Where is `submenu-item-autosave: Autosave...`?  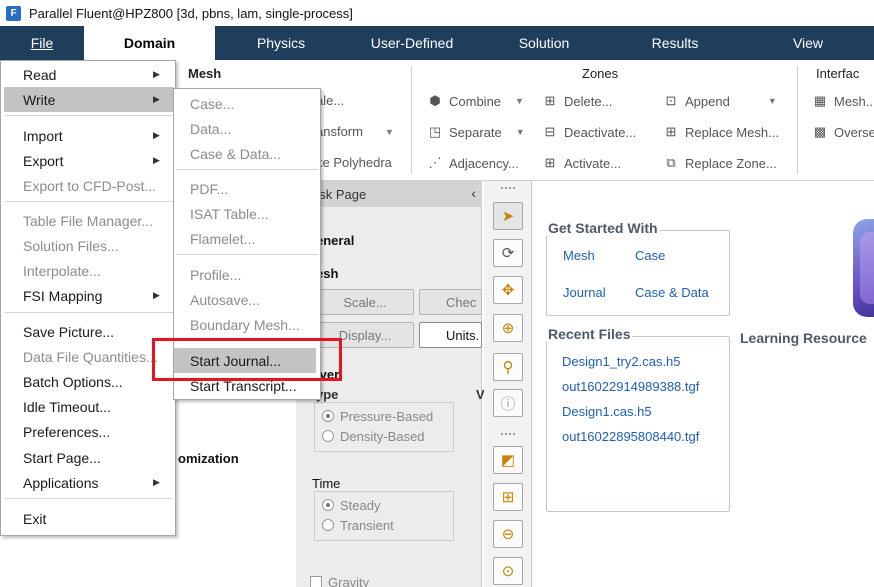 submenu-item-autosave: Autosave... is located at coordinates (247, 299).